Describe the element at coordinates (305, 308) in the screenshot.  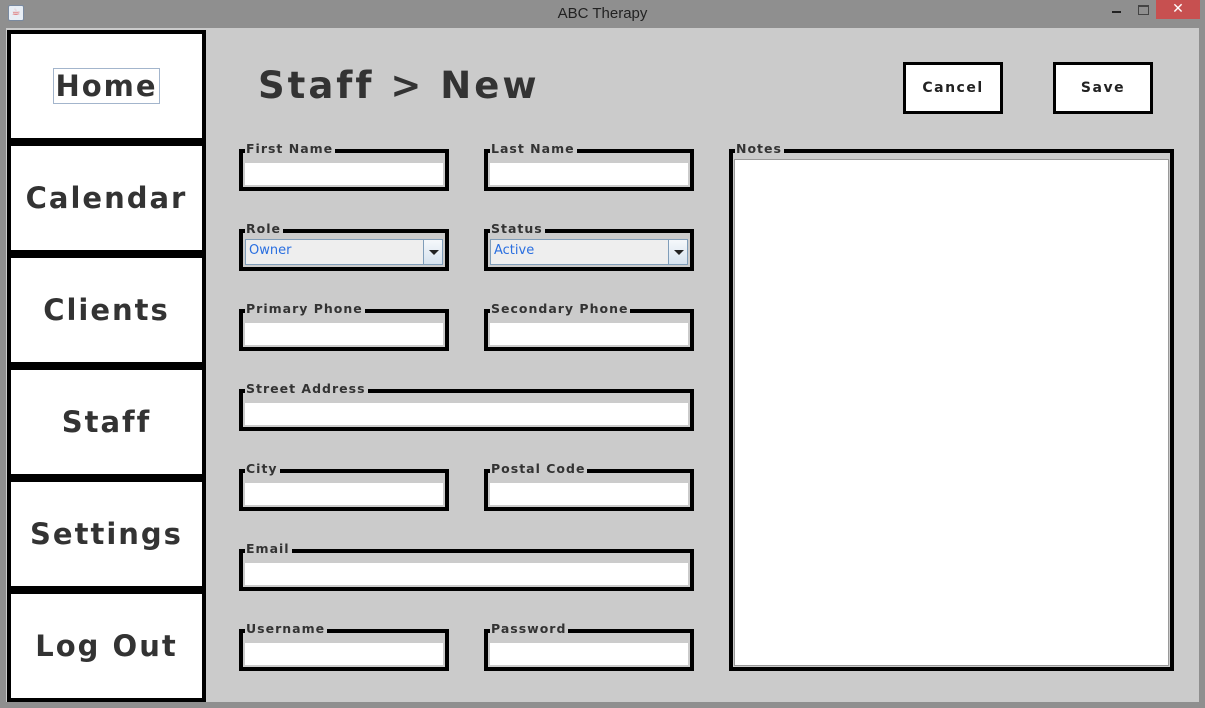
I see `primary-phone-label: Primary Phone` at that location.